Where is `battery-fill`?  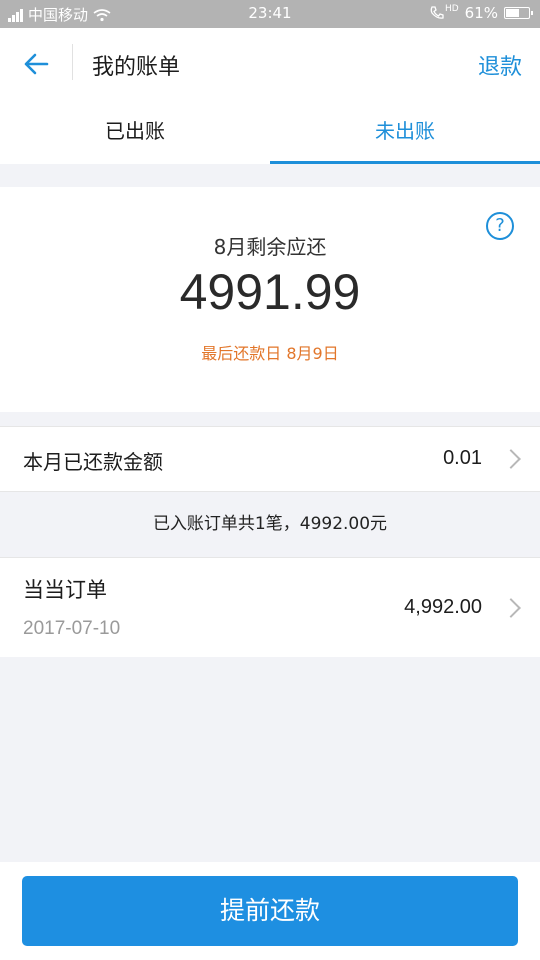 battery-fill is located at coordinates (513, 13).